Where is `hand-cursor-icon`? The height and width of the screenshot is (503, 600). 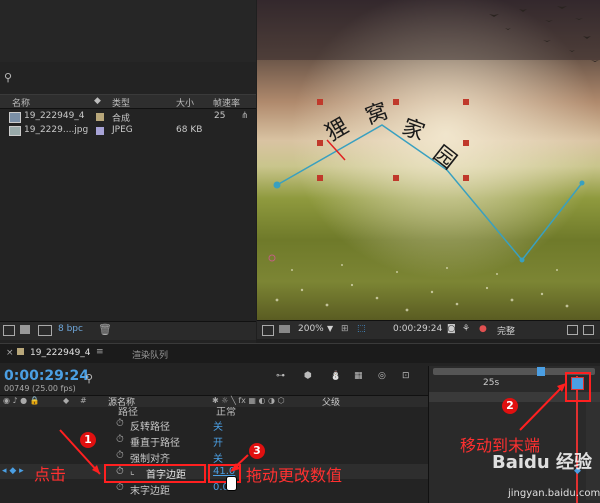 hand-cursor-icon is located at coordinates (231, 483).